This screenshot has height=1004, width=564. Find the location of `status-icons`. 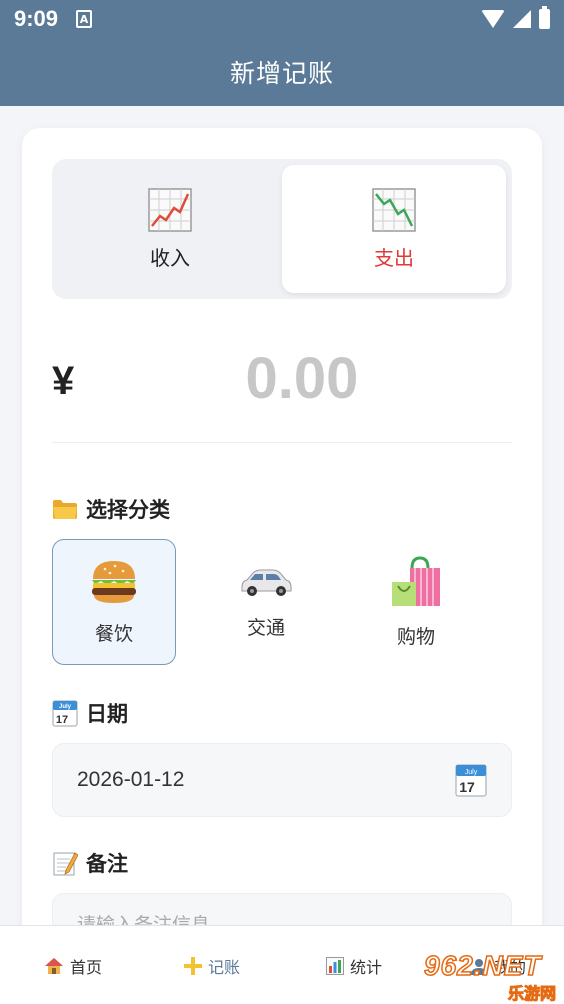

status-icons is located at coordinates (515, 17).